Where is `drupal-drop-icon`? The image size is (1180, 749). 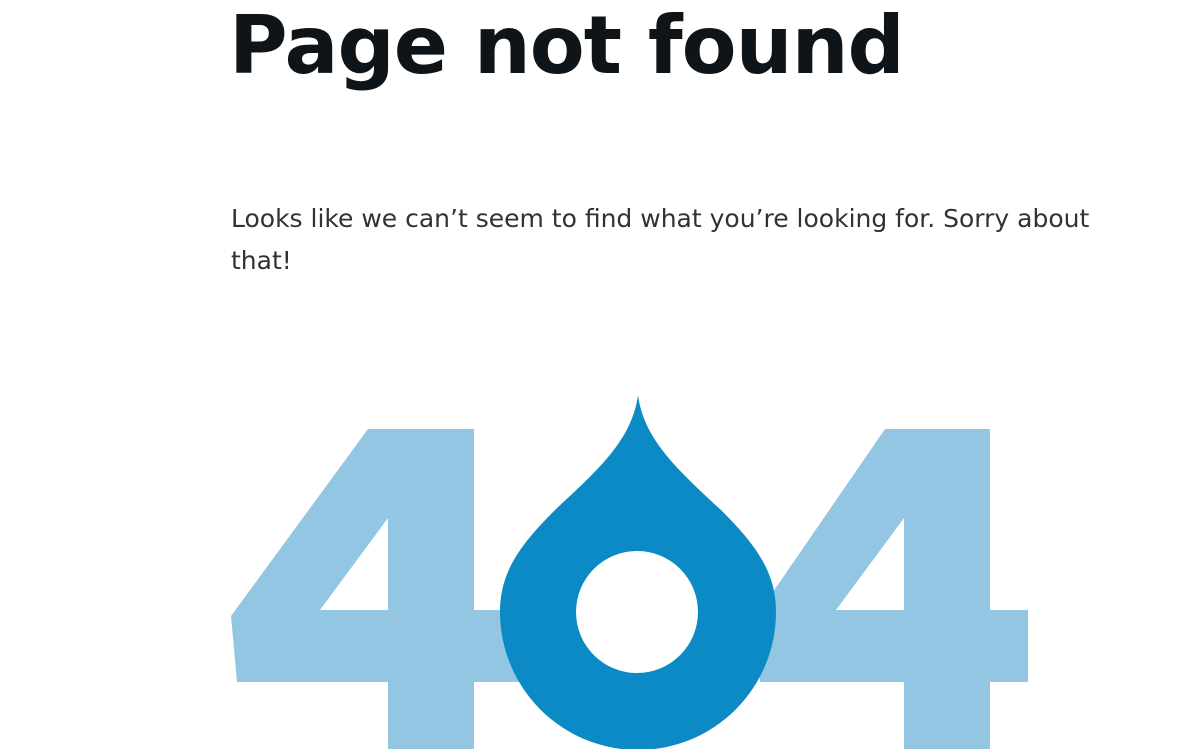 drupal-drop-icon is located at coordinates (638, 572).